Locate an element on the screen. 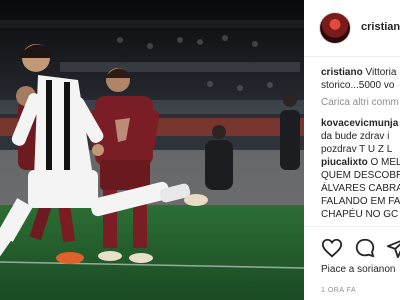 The height and width of the screenshot is (300, 400). caption-line-2: storico...5000 vo is located at coordinates (358, 85).